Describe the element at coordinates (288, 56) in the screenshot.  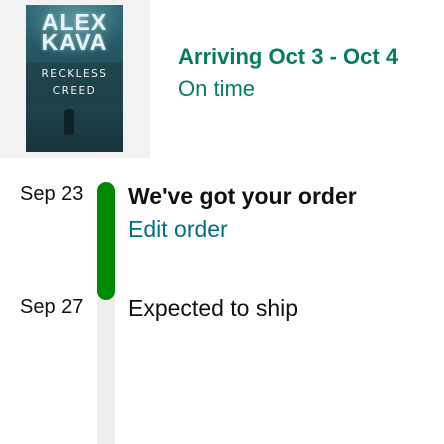
I see `arrival-date: Arriving Oct 3 - Oct 4` at that location.